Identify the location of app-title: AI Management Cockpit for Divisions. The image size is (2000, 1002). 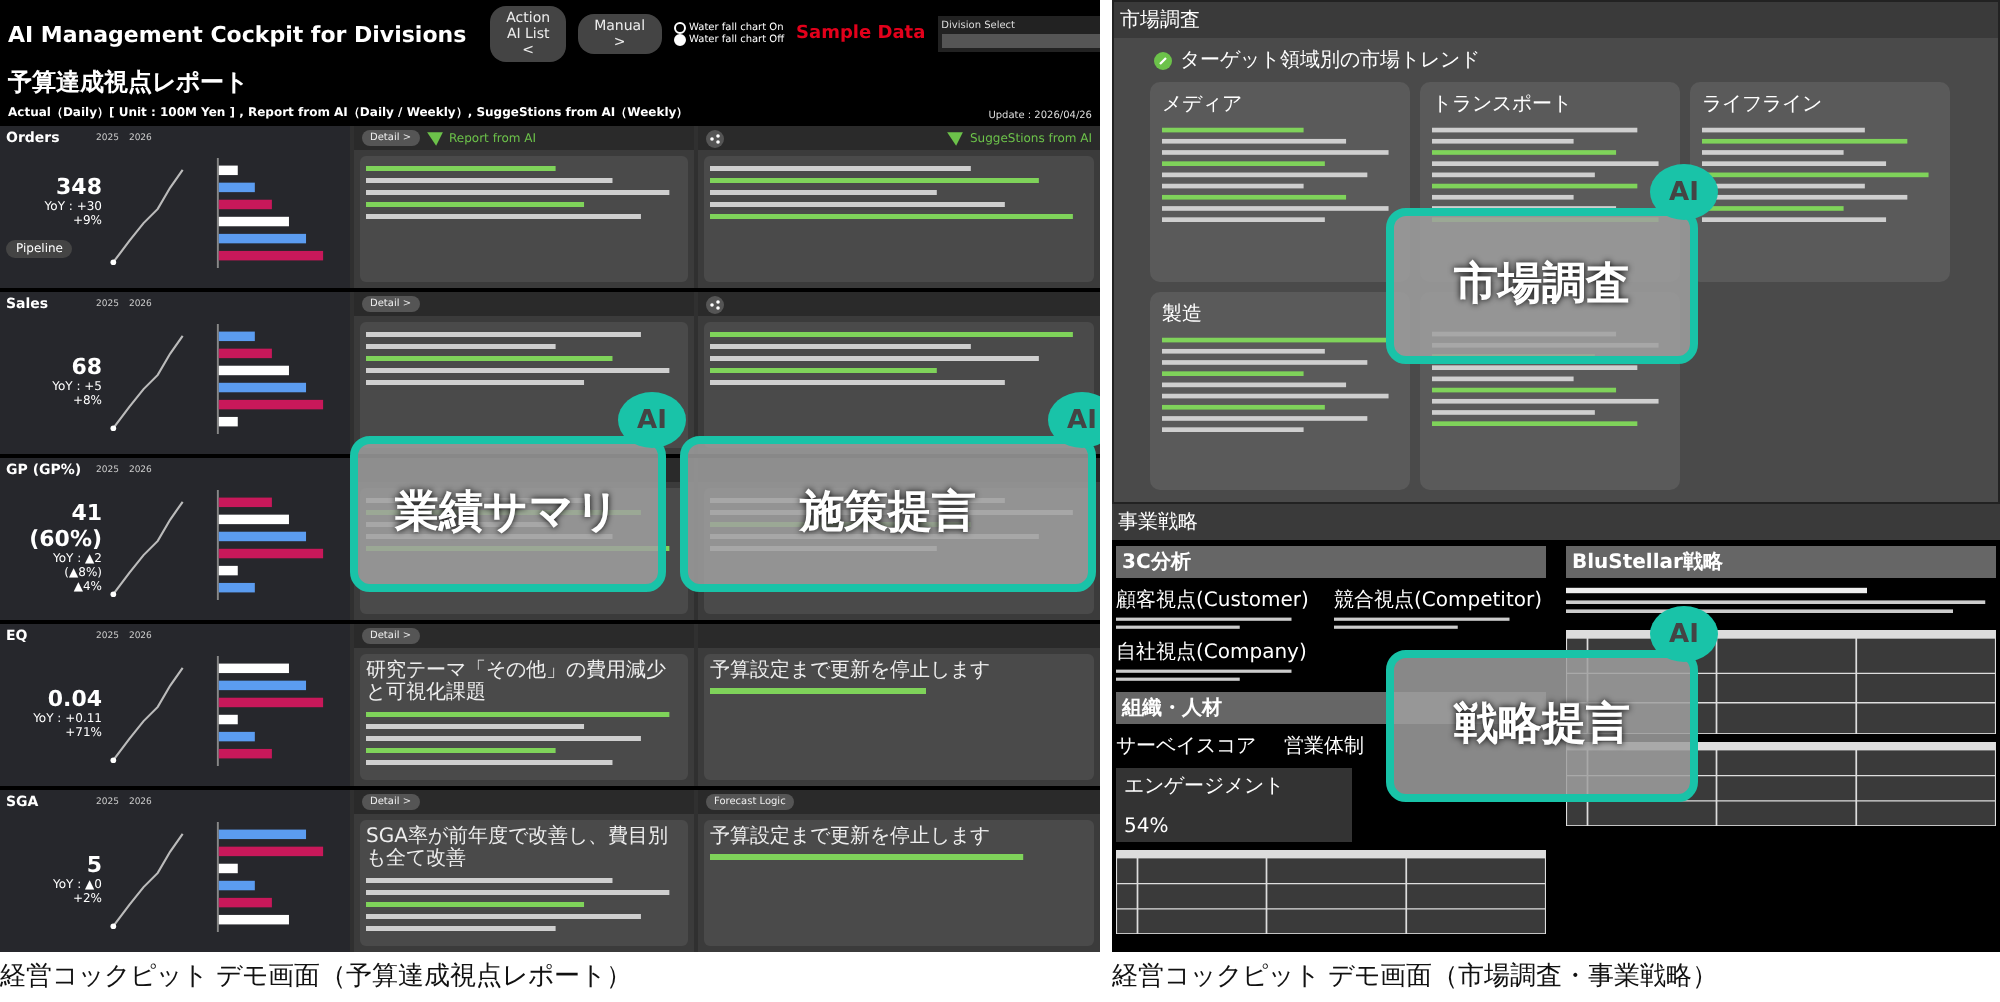
(237, 34).